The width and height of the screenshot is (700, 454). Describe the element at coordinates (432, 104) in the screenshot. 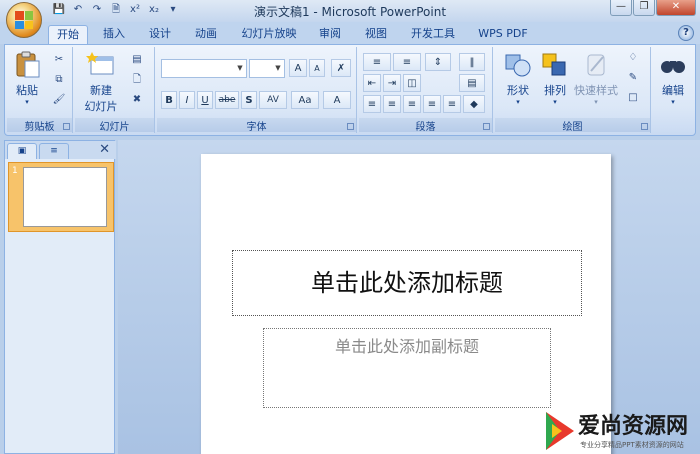

I see `justify-icon: ≡` at that location.